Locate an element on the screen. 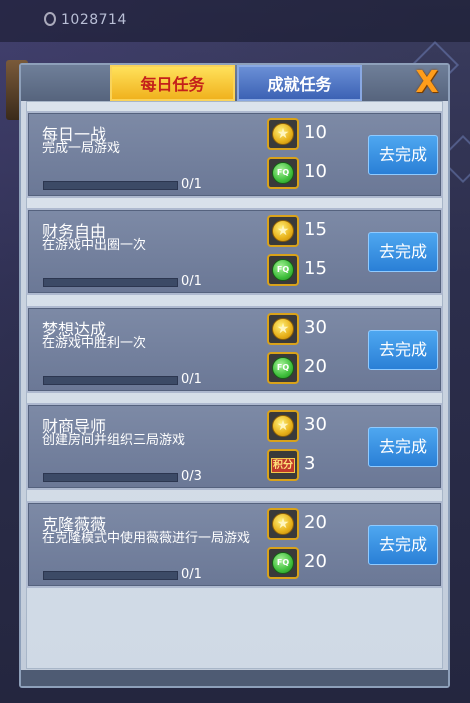 The image size is (470, 703). currency-amount: 1028714 is located at coordinates (94, 20).